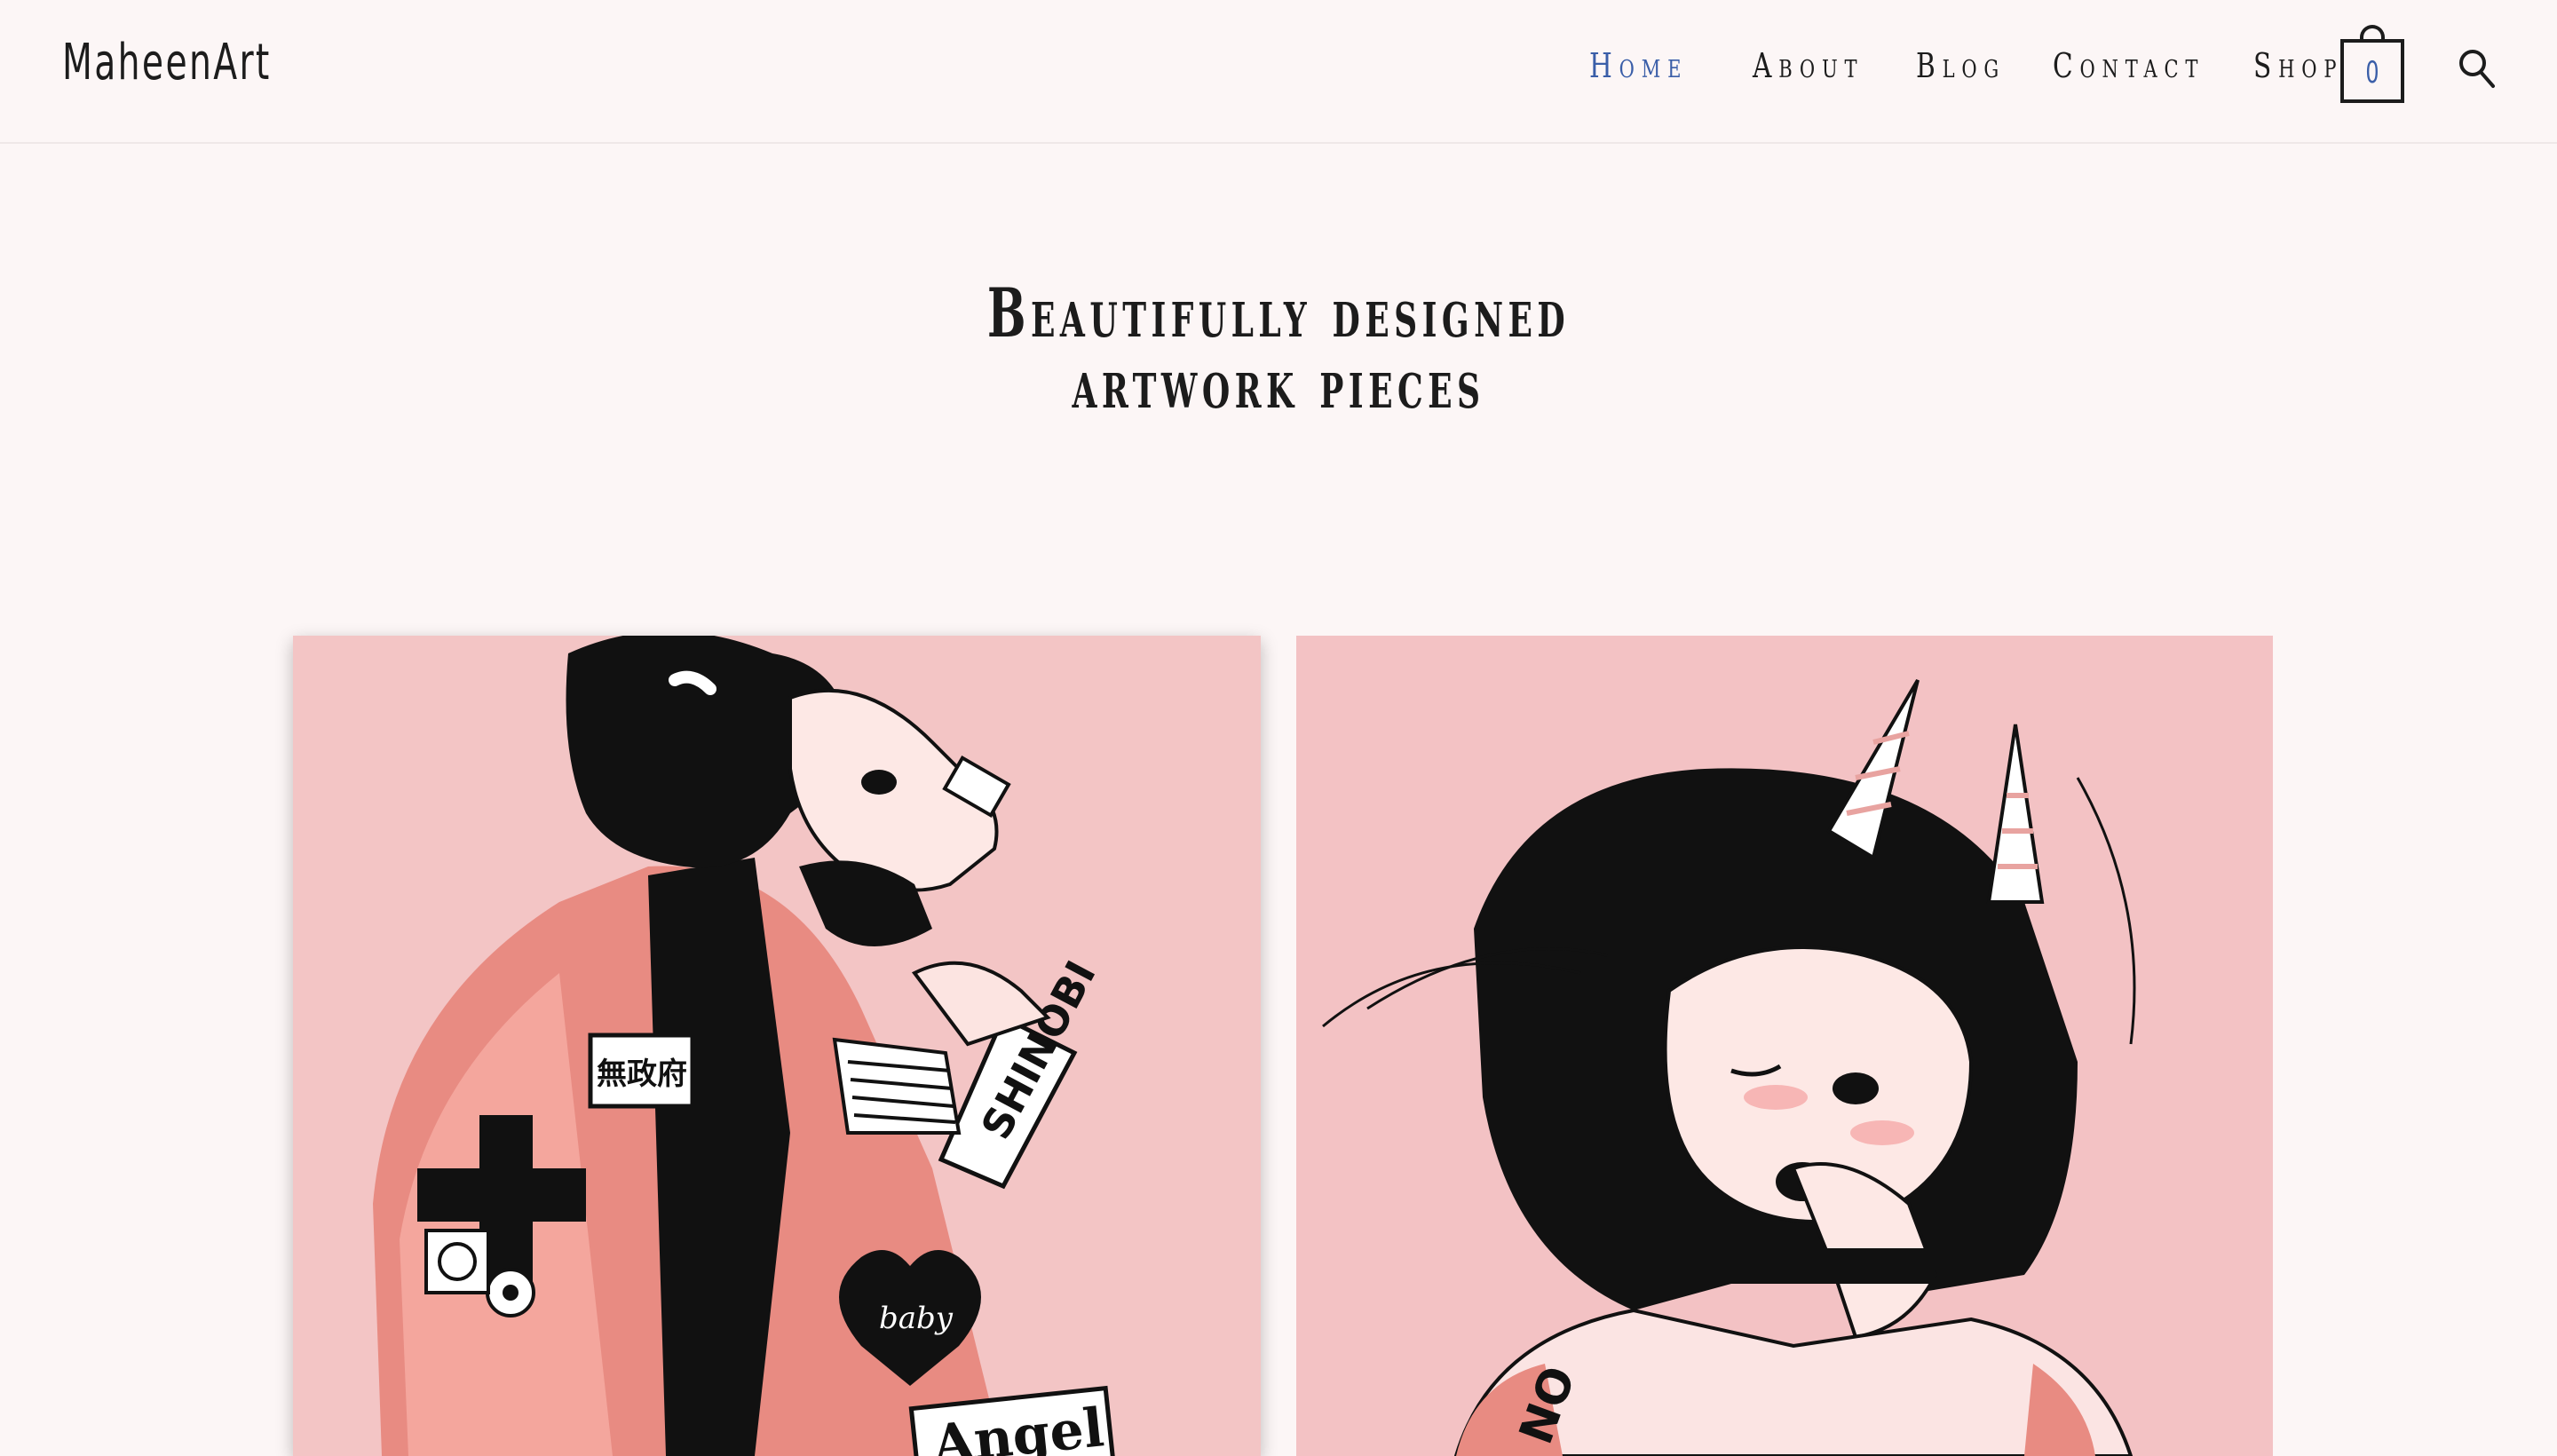  Describe the element at coordinates (1278, 312) in the screenshot. I see `page-title-line-1: Beautifully designed` at that location.